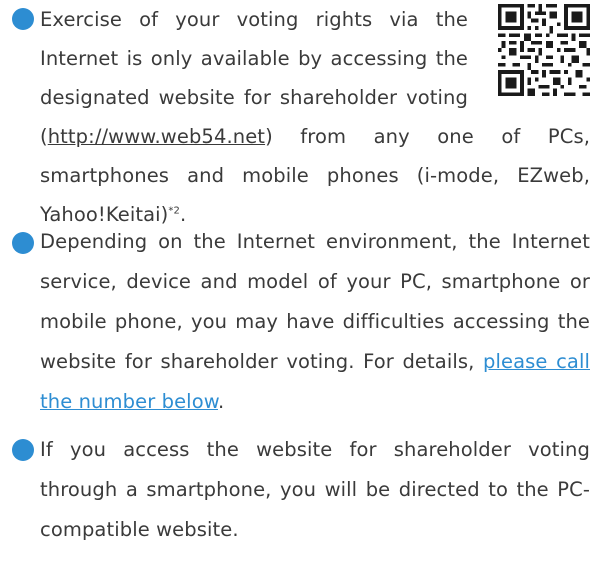  I want to click on note-text-end: ., so click(221, 401).